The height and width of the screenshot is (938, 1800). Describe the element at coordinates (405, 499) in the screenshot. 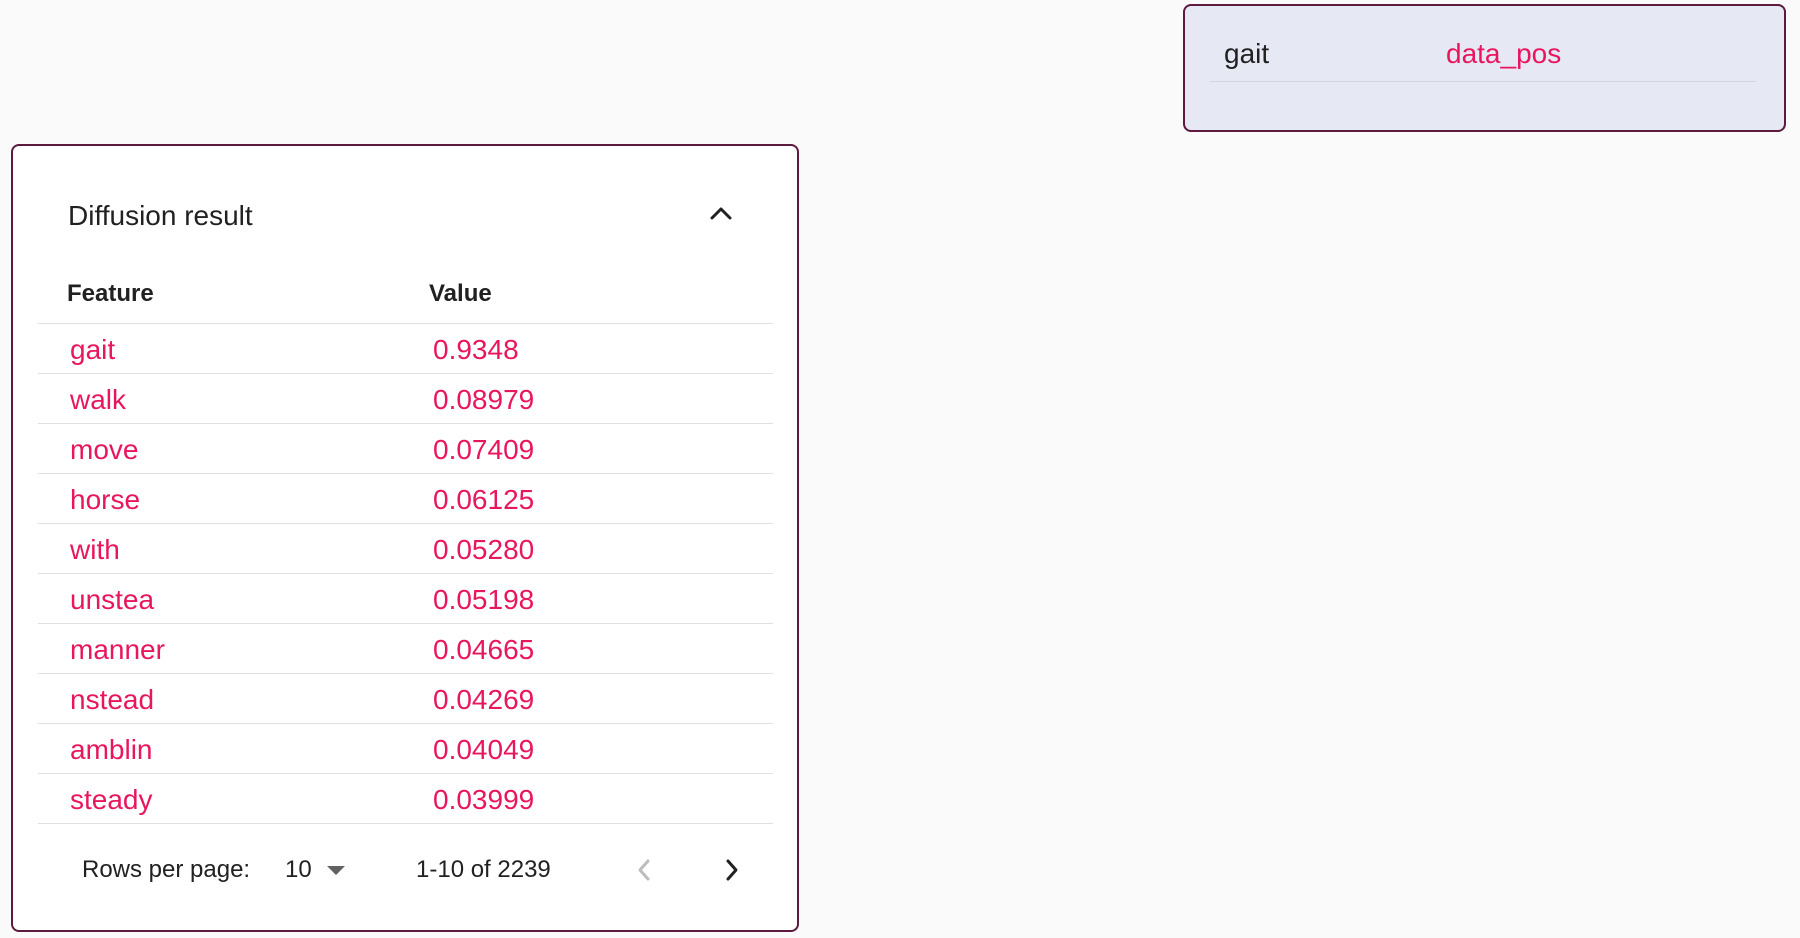

I see `table-row: horse 0.06125` at that location.